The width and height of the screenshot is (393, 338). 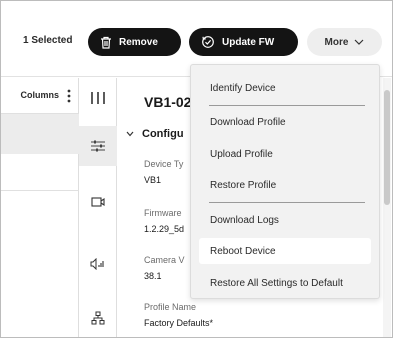 What do you see at coordinates (40, 190) in the screenshot?
I see `row-divider` at bounding box center [40, 190].